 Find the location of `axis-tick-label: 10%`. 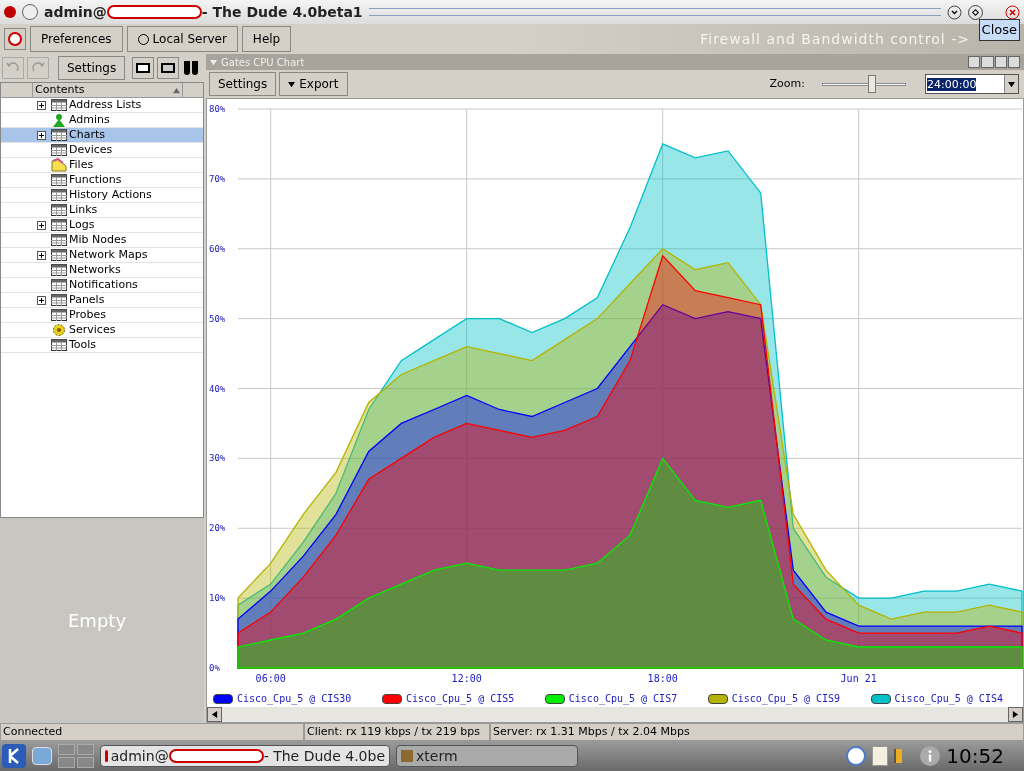

axis-tick-label: 10% is located at coordinates (217, 598).